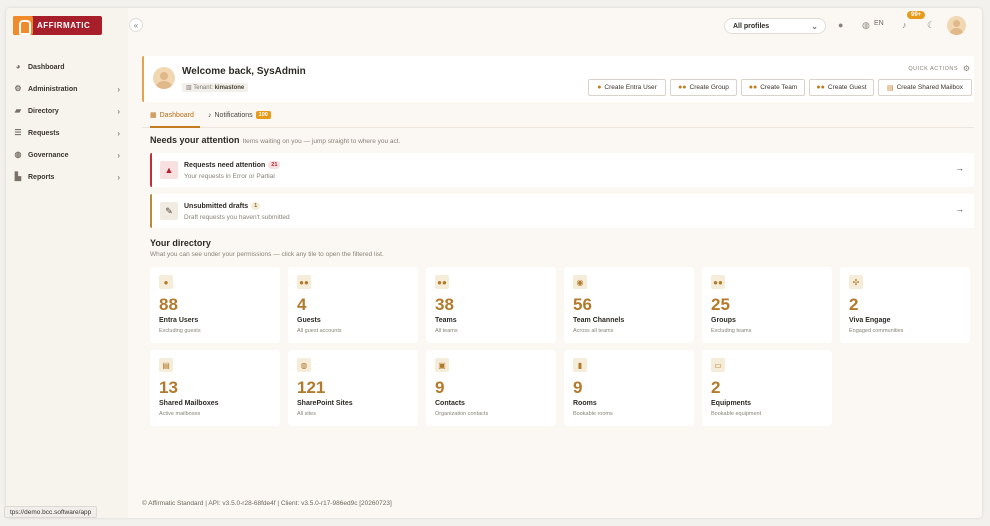 The height and width of the screenshot is (526, 990). What do you see at coordinates (491, 305) in the screenshot?
I see `tile-teams: ●● 38 Teams All teams` at bounding box center [491, 305].